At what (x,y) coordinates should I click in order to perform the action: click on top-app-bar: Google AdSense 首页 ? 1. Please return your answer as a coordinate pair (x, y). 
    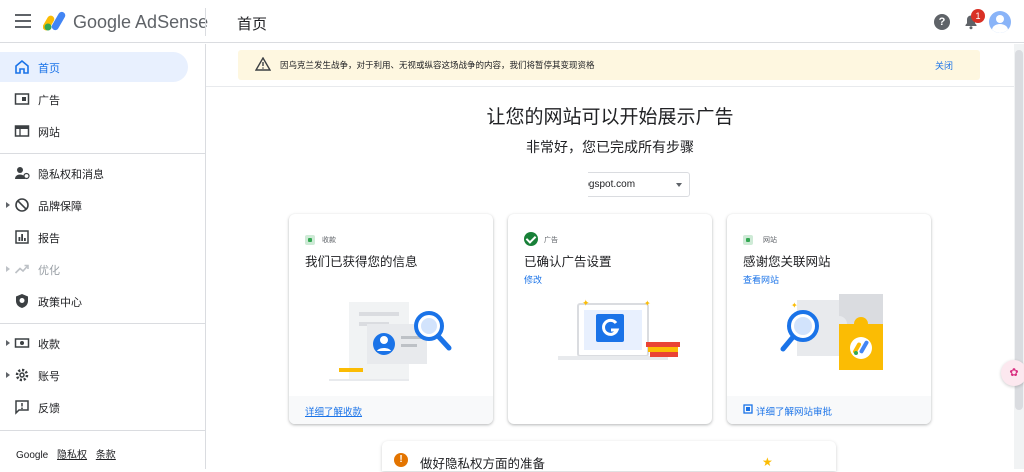
    Looking at the image, I should click on (512, 21).